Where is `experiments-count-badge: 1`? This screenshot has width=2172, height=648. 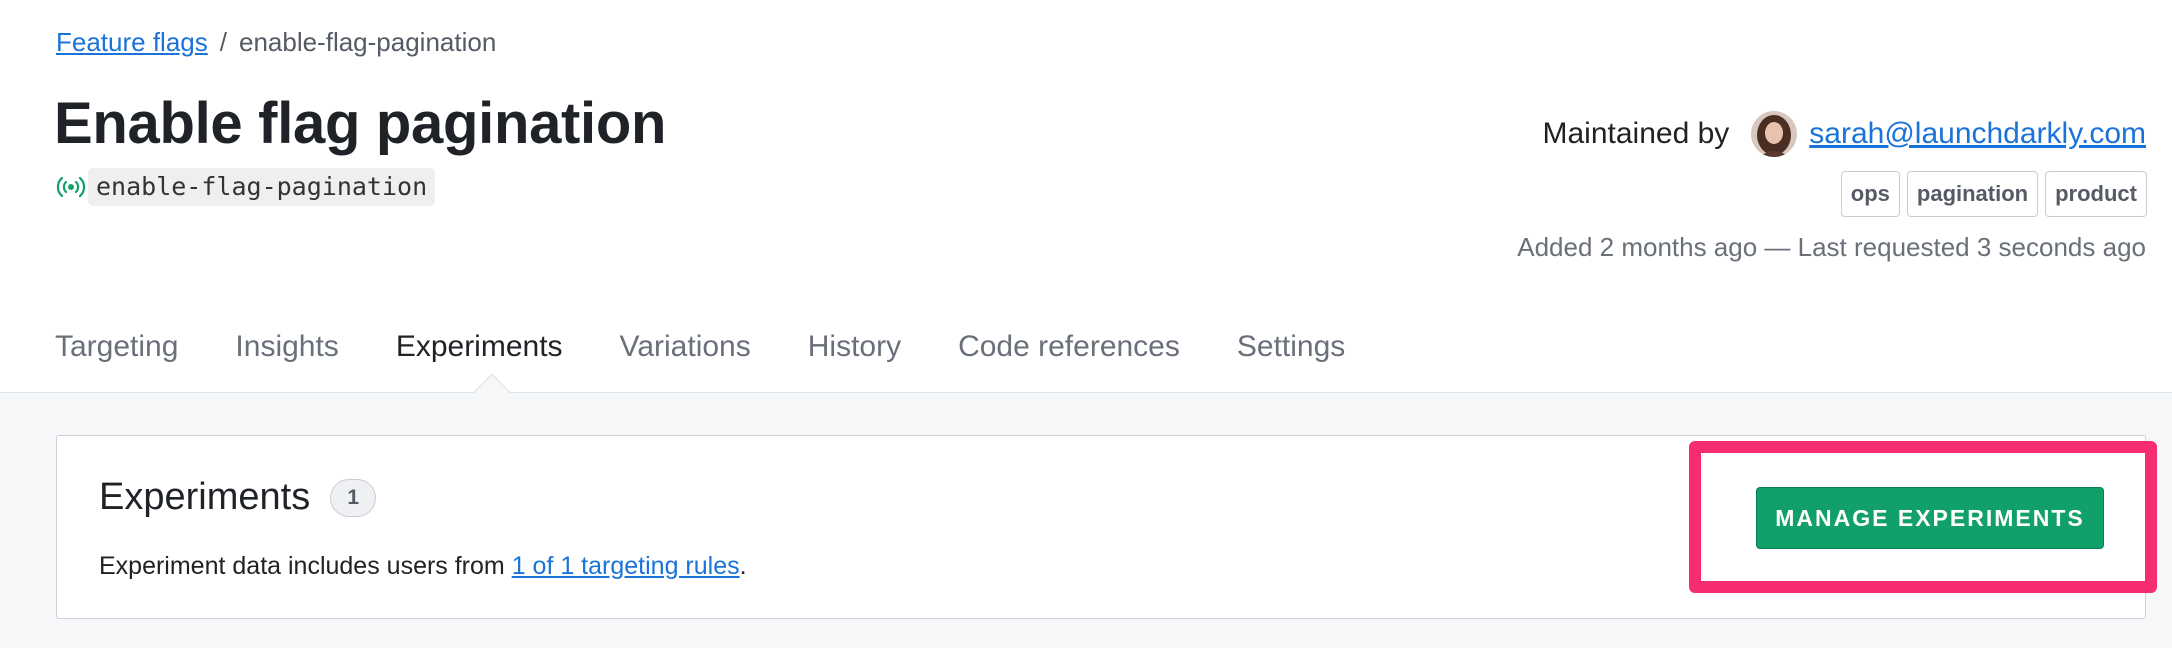
experiments-count-badge: 1 is located at coordinates (353, 497).